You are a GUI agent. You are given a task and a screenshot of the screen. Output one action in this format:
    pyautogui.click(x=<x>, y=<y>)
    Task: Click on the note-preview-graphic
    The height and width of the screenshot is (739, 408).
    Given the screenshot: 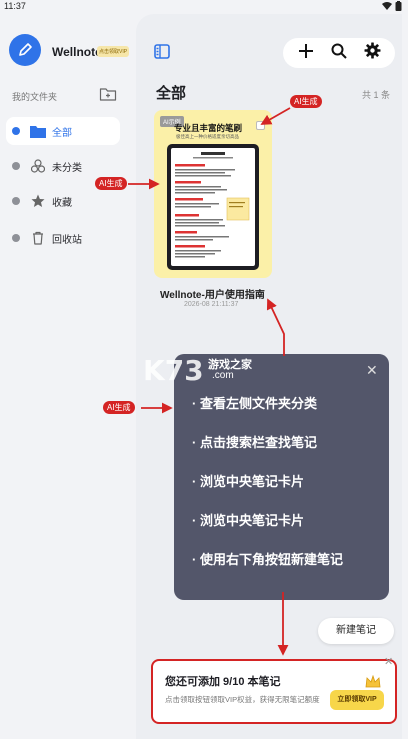 What is the action you would take?
    pyautogui.click(x=212, y=205)
    